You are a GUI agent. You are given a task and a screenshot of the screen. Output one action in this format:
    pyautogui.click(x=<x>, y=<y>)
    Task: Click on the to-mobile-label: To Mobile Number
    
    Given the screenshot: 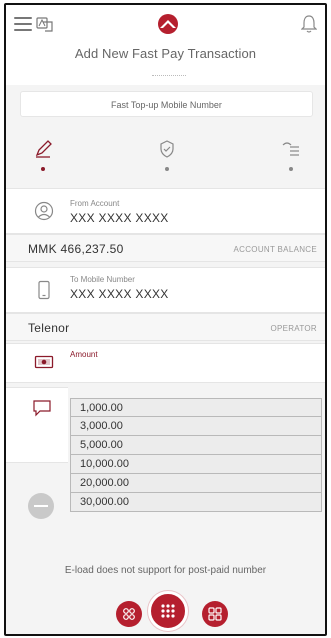 What is the action you would take?
    pyautogui.click(x=102, y=279)
    